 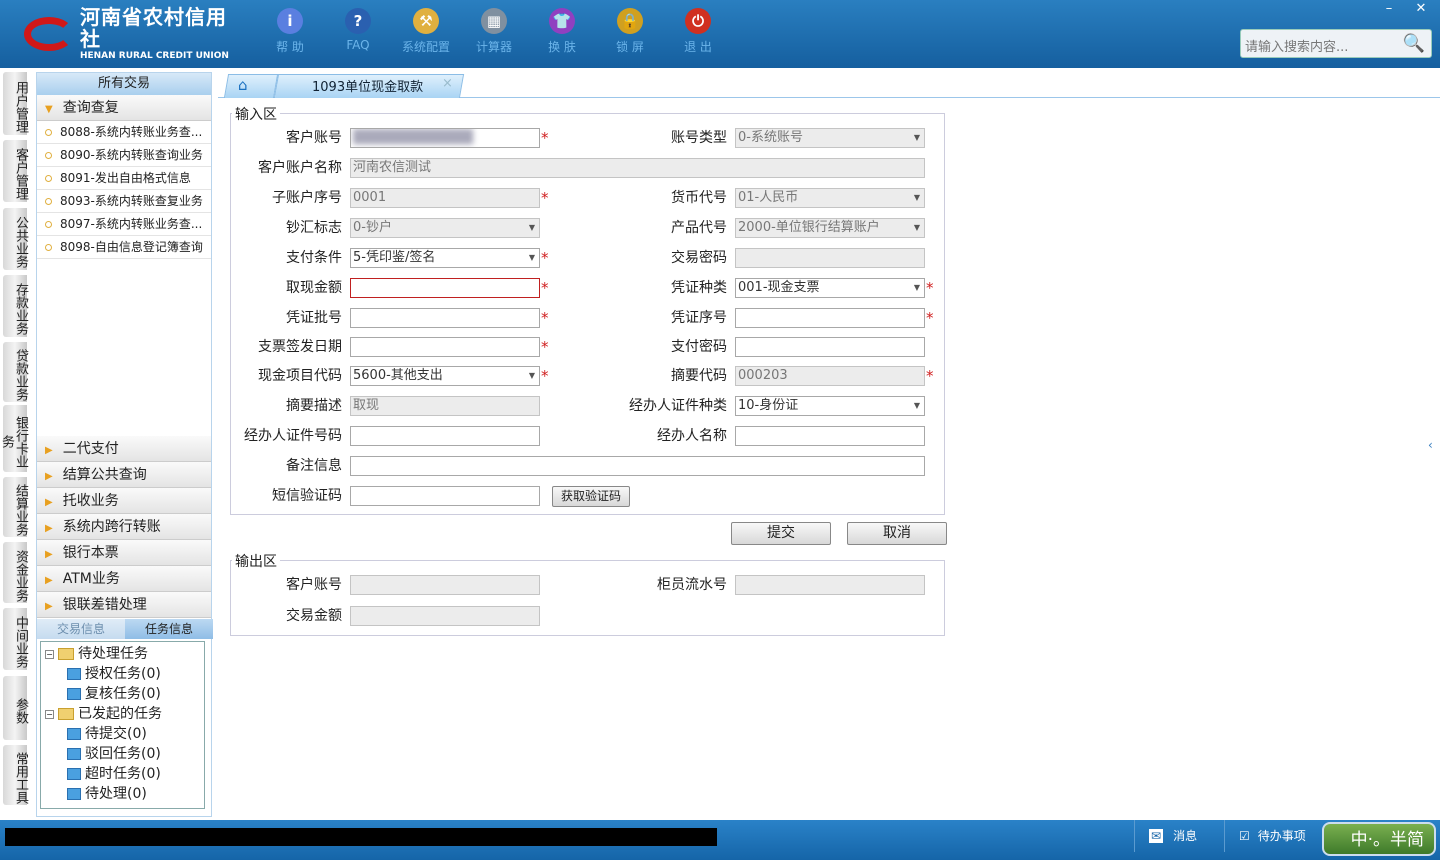 What do you see at coordinates (124, 449) in the screenshot?
I see `menu-group: ▶ 二代支付` at bounding box center [124, 449].